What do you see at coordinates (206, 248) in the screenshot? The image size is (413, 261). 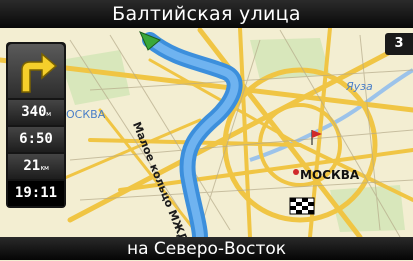 I see `direction-bar: на Северо-Восток` at bounding box center [206, 248].